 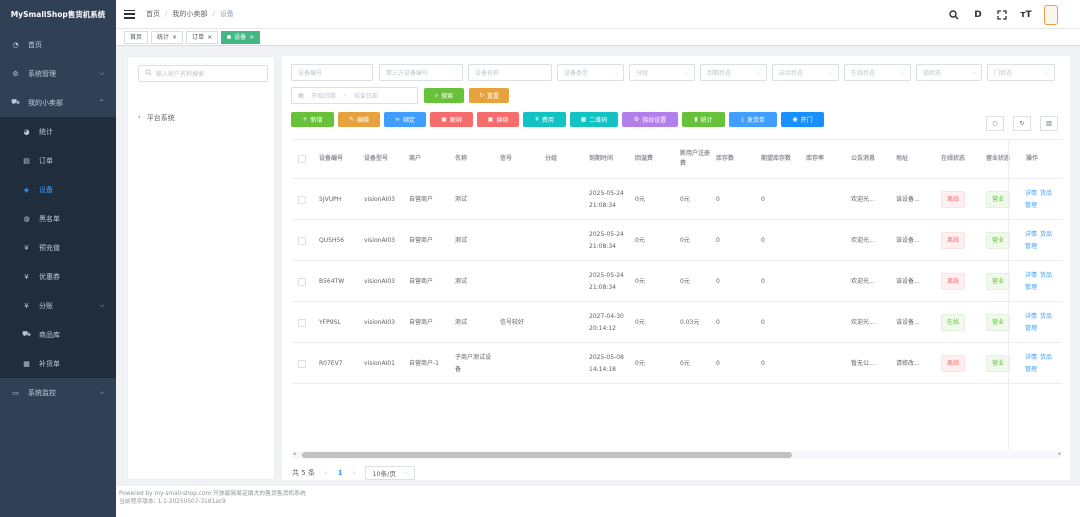 What do you see at coordinates (802, 119) in the screenshot?
I see `open-door-button: ◉ 开门` at bounding box center [802, 119].